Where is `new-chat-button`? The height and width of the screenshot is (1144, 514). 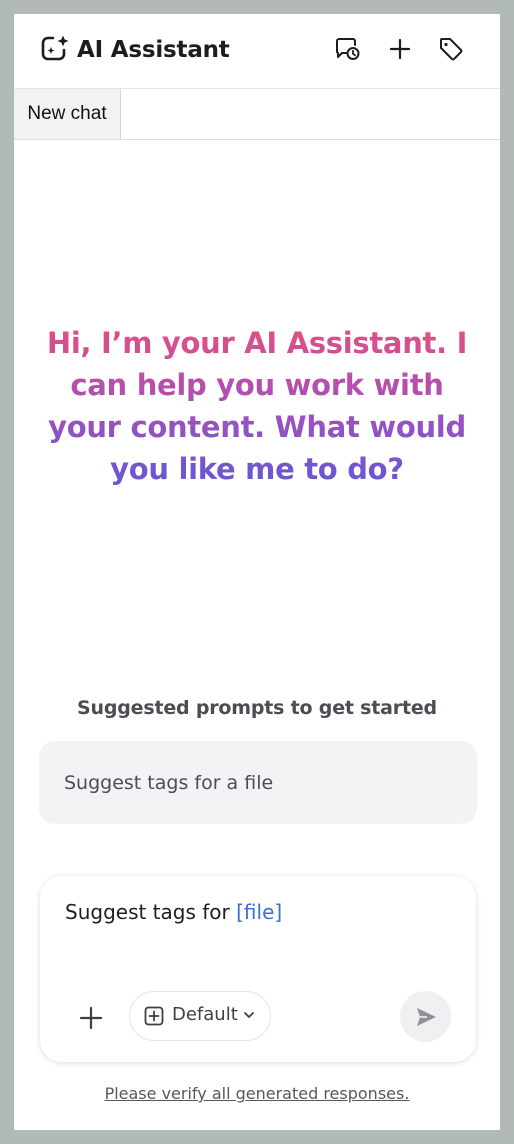
new-chat-button is located at coordinates (400, 49).